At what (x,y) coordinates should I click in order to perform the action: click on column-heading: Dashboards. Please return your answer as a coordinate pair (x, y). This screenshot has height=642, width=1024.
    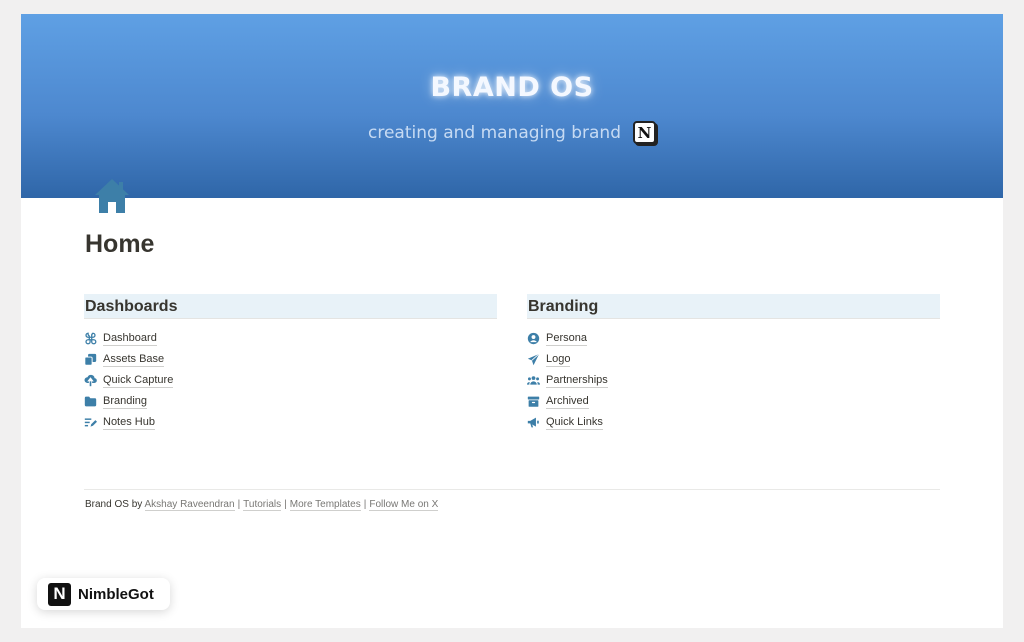
    Looking at the image, I should click on (290, 306).